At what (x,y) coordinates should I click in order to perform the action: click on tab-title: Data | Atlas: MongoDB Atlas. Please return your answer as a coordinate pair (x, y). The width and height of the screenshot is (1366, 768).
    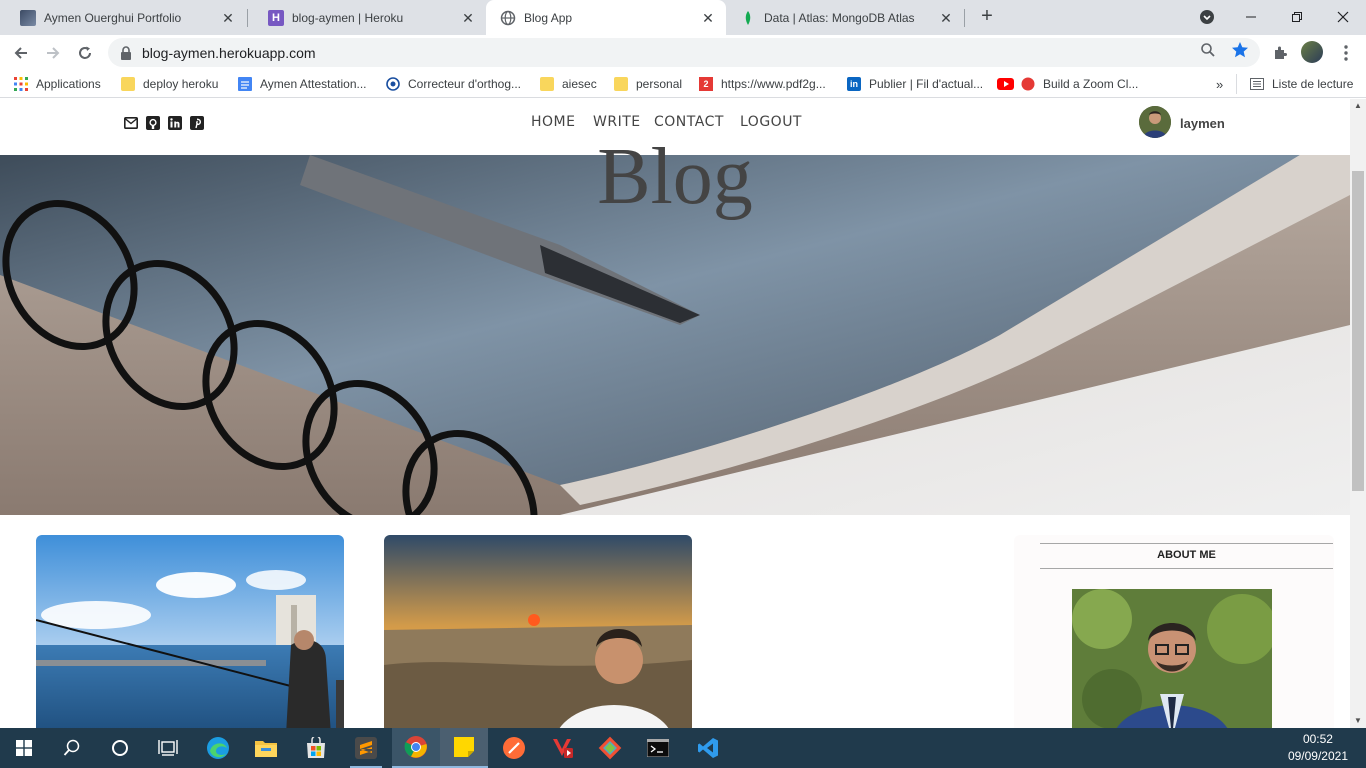
    Looking at the image, I should click on (839, 17).